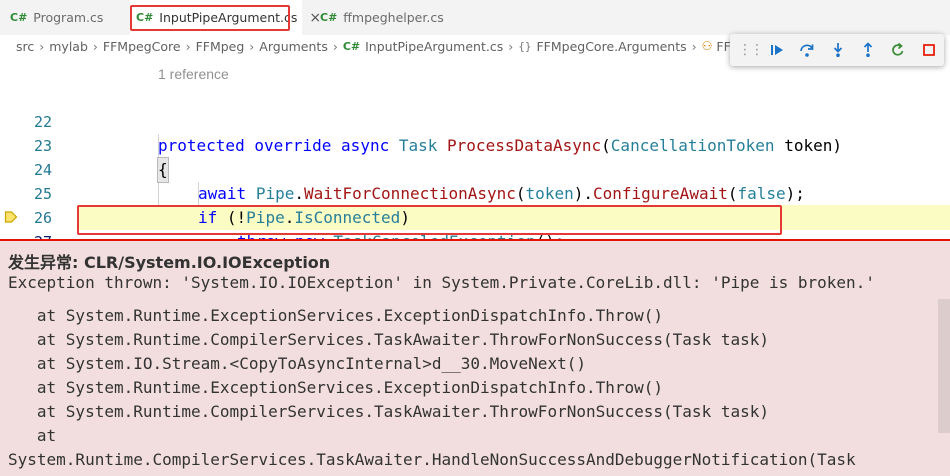  I want to click on step-over-icon, so click(807, 50).